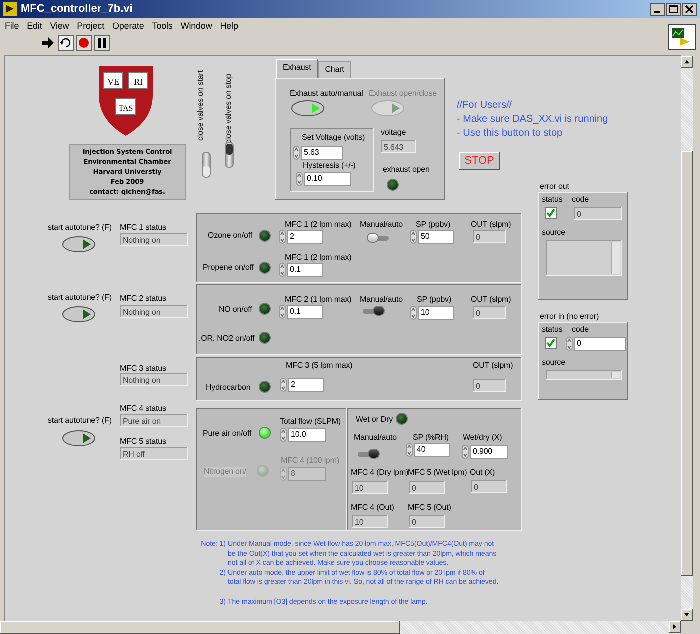  I want to click on numeric-field: 0.900, so click(489, 452).